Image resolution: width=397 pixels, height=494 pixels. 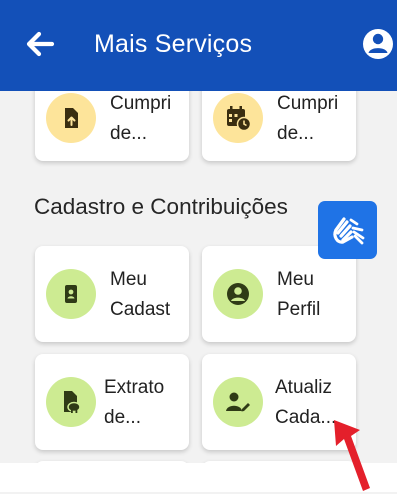 I want to click on calendar-clock-icon, so click(x=239, y=119).